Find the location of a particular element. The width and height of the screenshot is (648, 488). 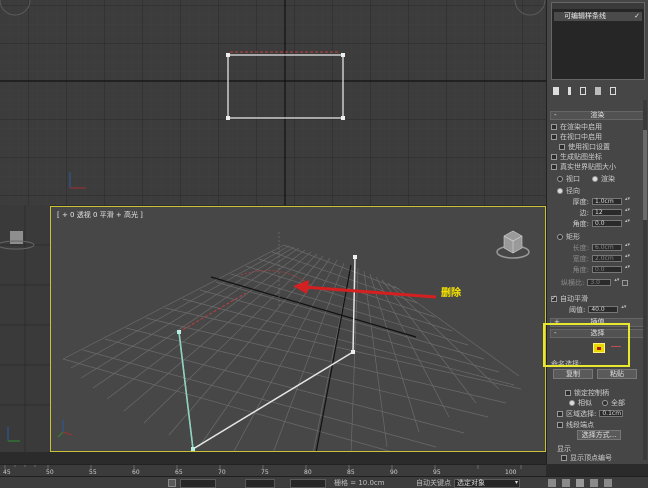

angle-spinner: 0.0 is located at coordinates (607, 223).